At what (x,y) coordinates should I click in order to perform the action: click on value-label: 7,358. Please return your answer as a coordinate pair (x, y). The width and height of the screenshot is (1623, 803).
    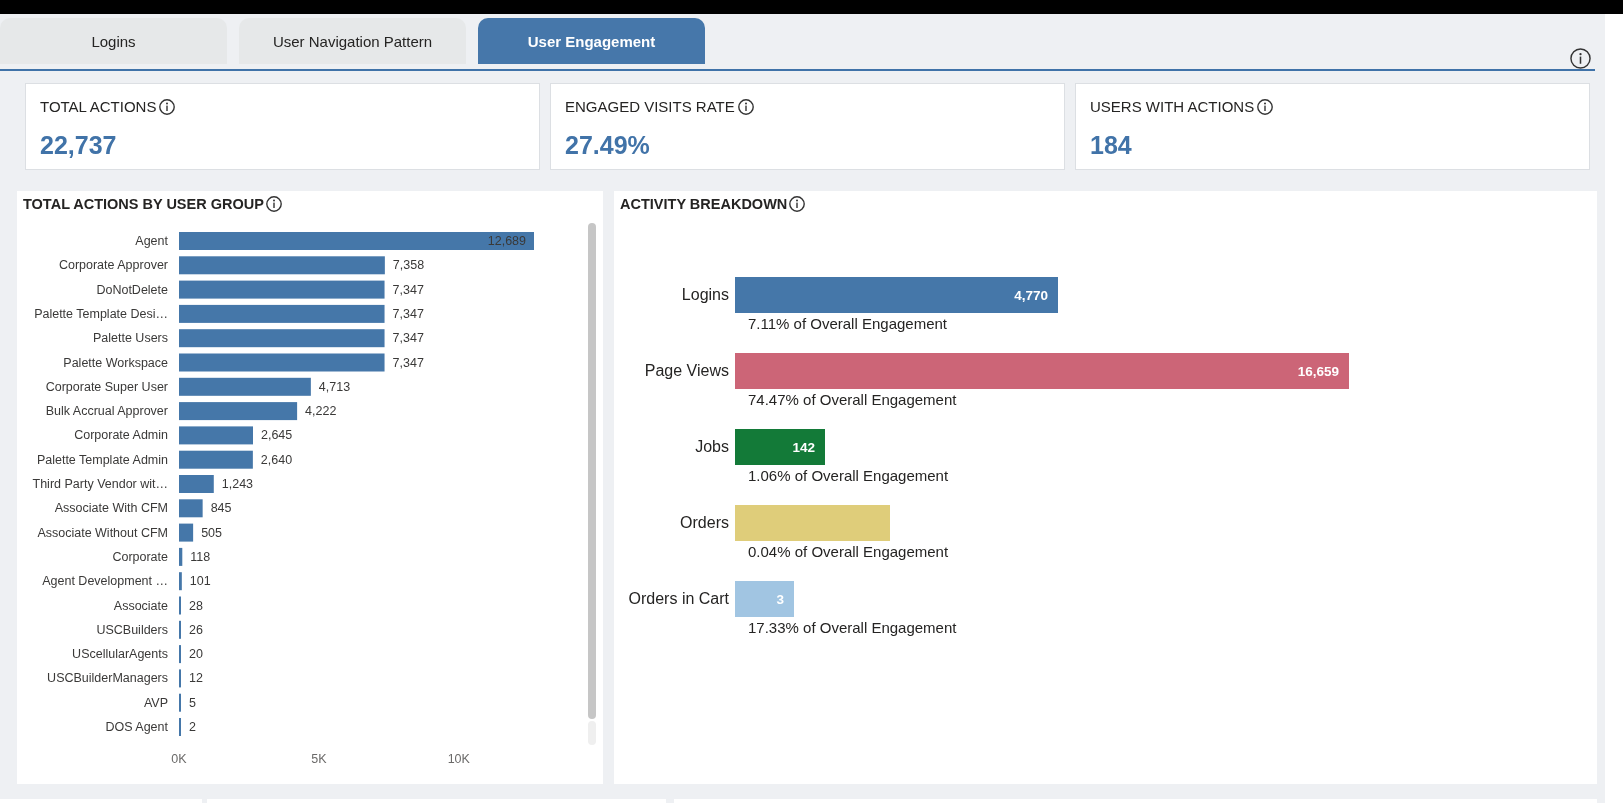
    Looking at the image, I should click on (408, 265).